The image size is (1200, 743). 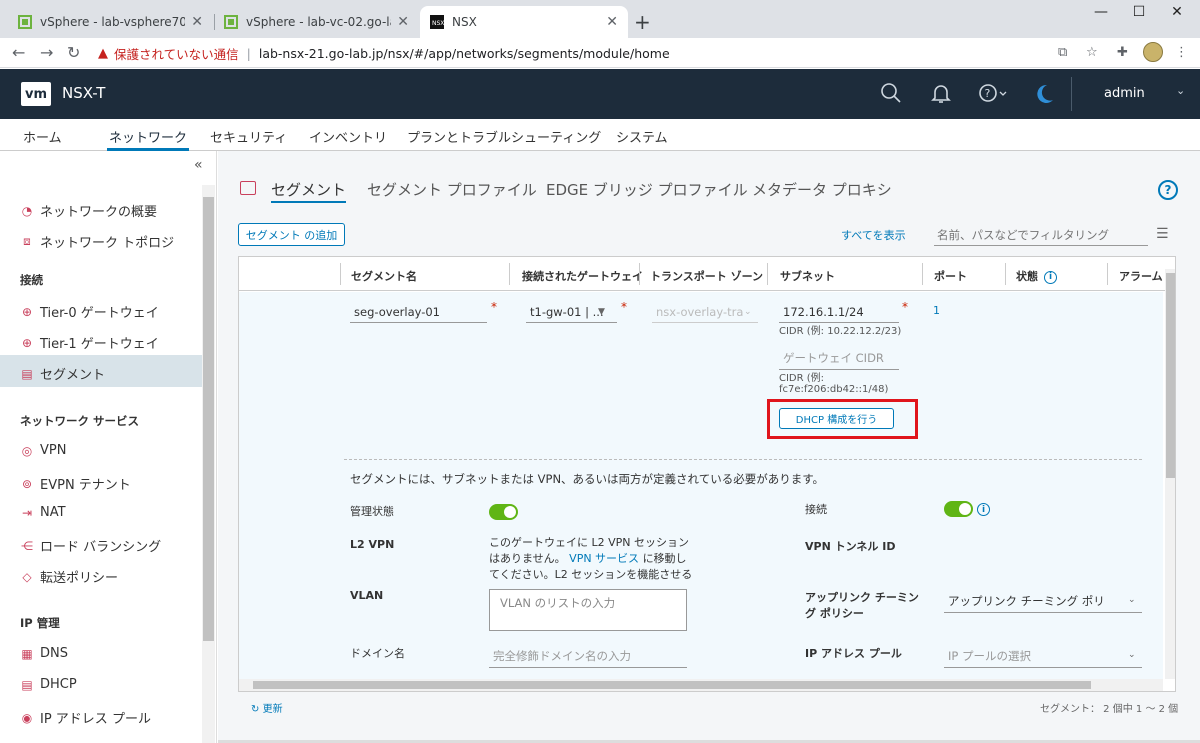 What do you see at coordinates (208, 419) in the screenshot?
I see `sidebar-scrollbar-thumb` at bounding box center [208, 419].